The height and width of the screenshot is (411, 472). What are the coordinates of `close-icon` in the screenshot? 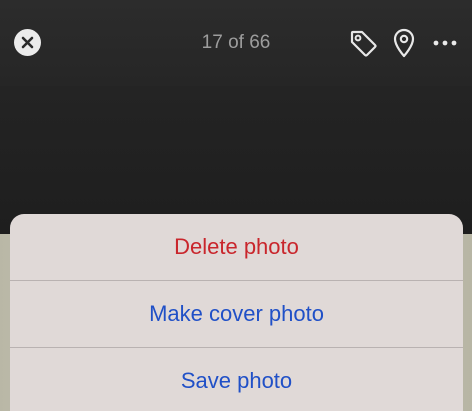 It's located at (27, 42).